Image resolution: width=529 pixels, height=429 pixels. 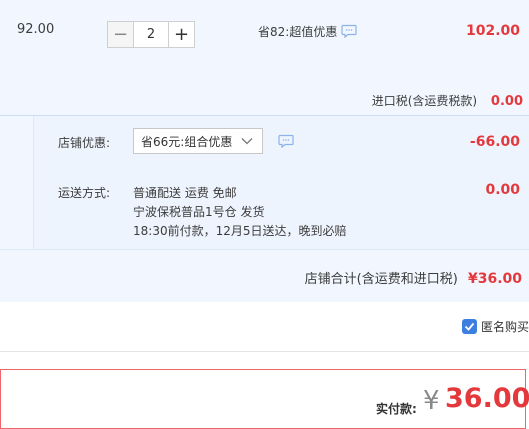 I want to click on store-total-row: 店铺合计(含运费和进口税) ¥36.00, so click(x=413, y=277).